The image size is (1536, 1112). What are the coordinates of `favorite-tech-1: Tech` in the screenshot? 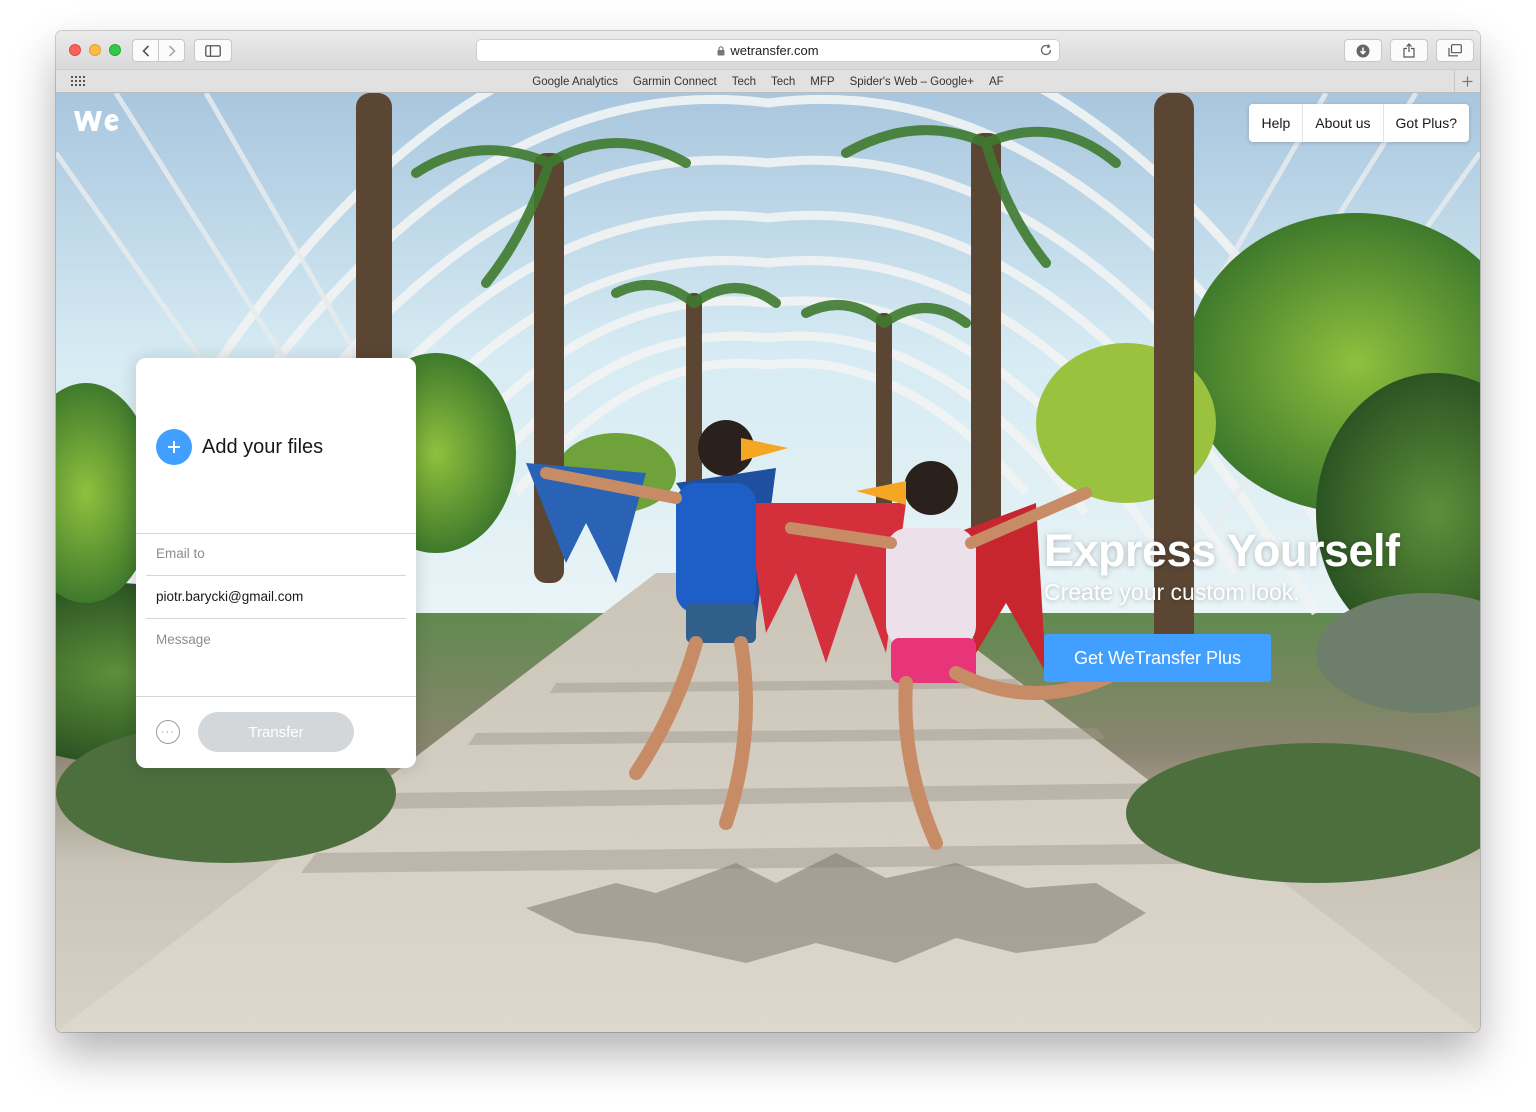 It's located at (744, 82).